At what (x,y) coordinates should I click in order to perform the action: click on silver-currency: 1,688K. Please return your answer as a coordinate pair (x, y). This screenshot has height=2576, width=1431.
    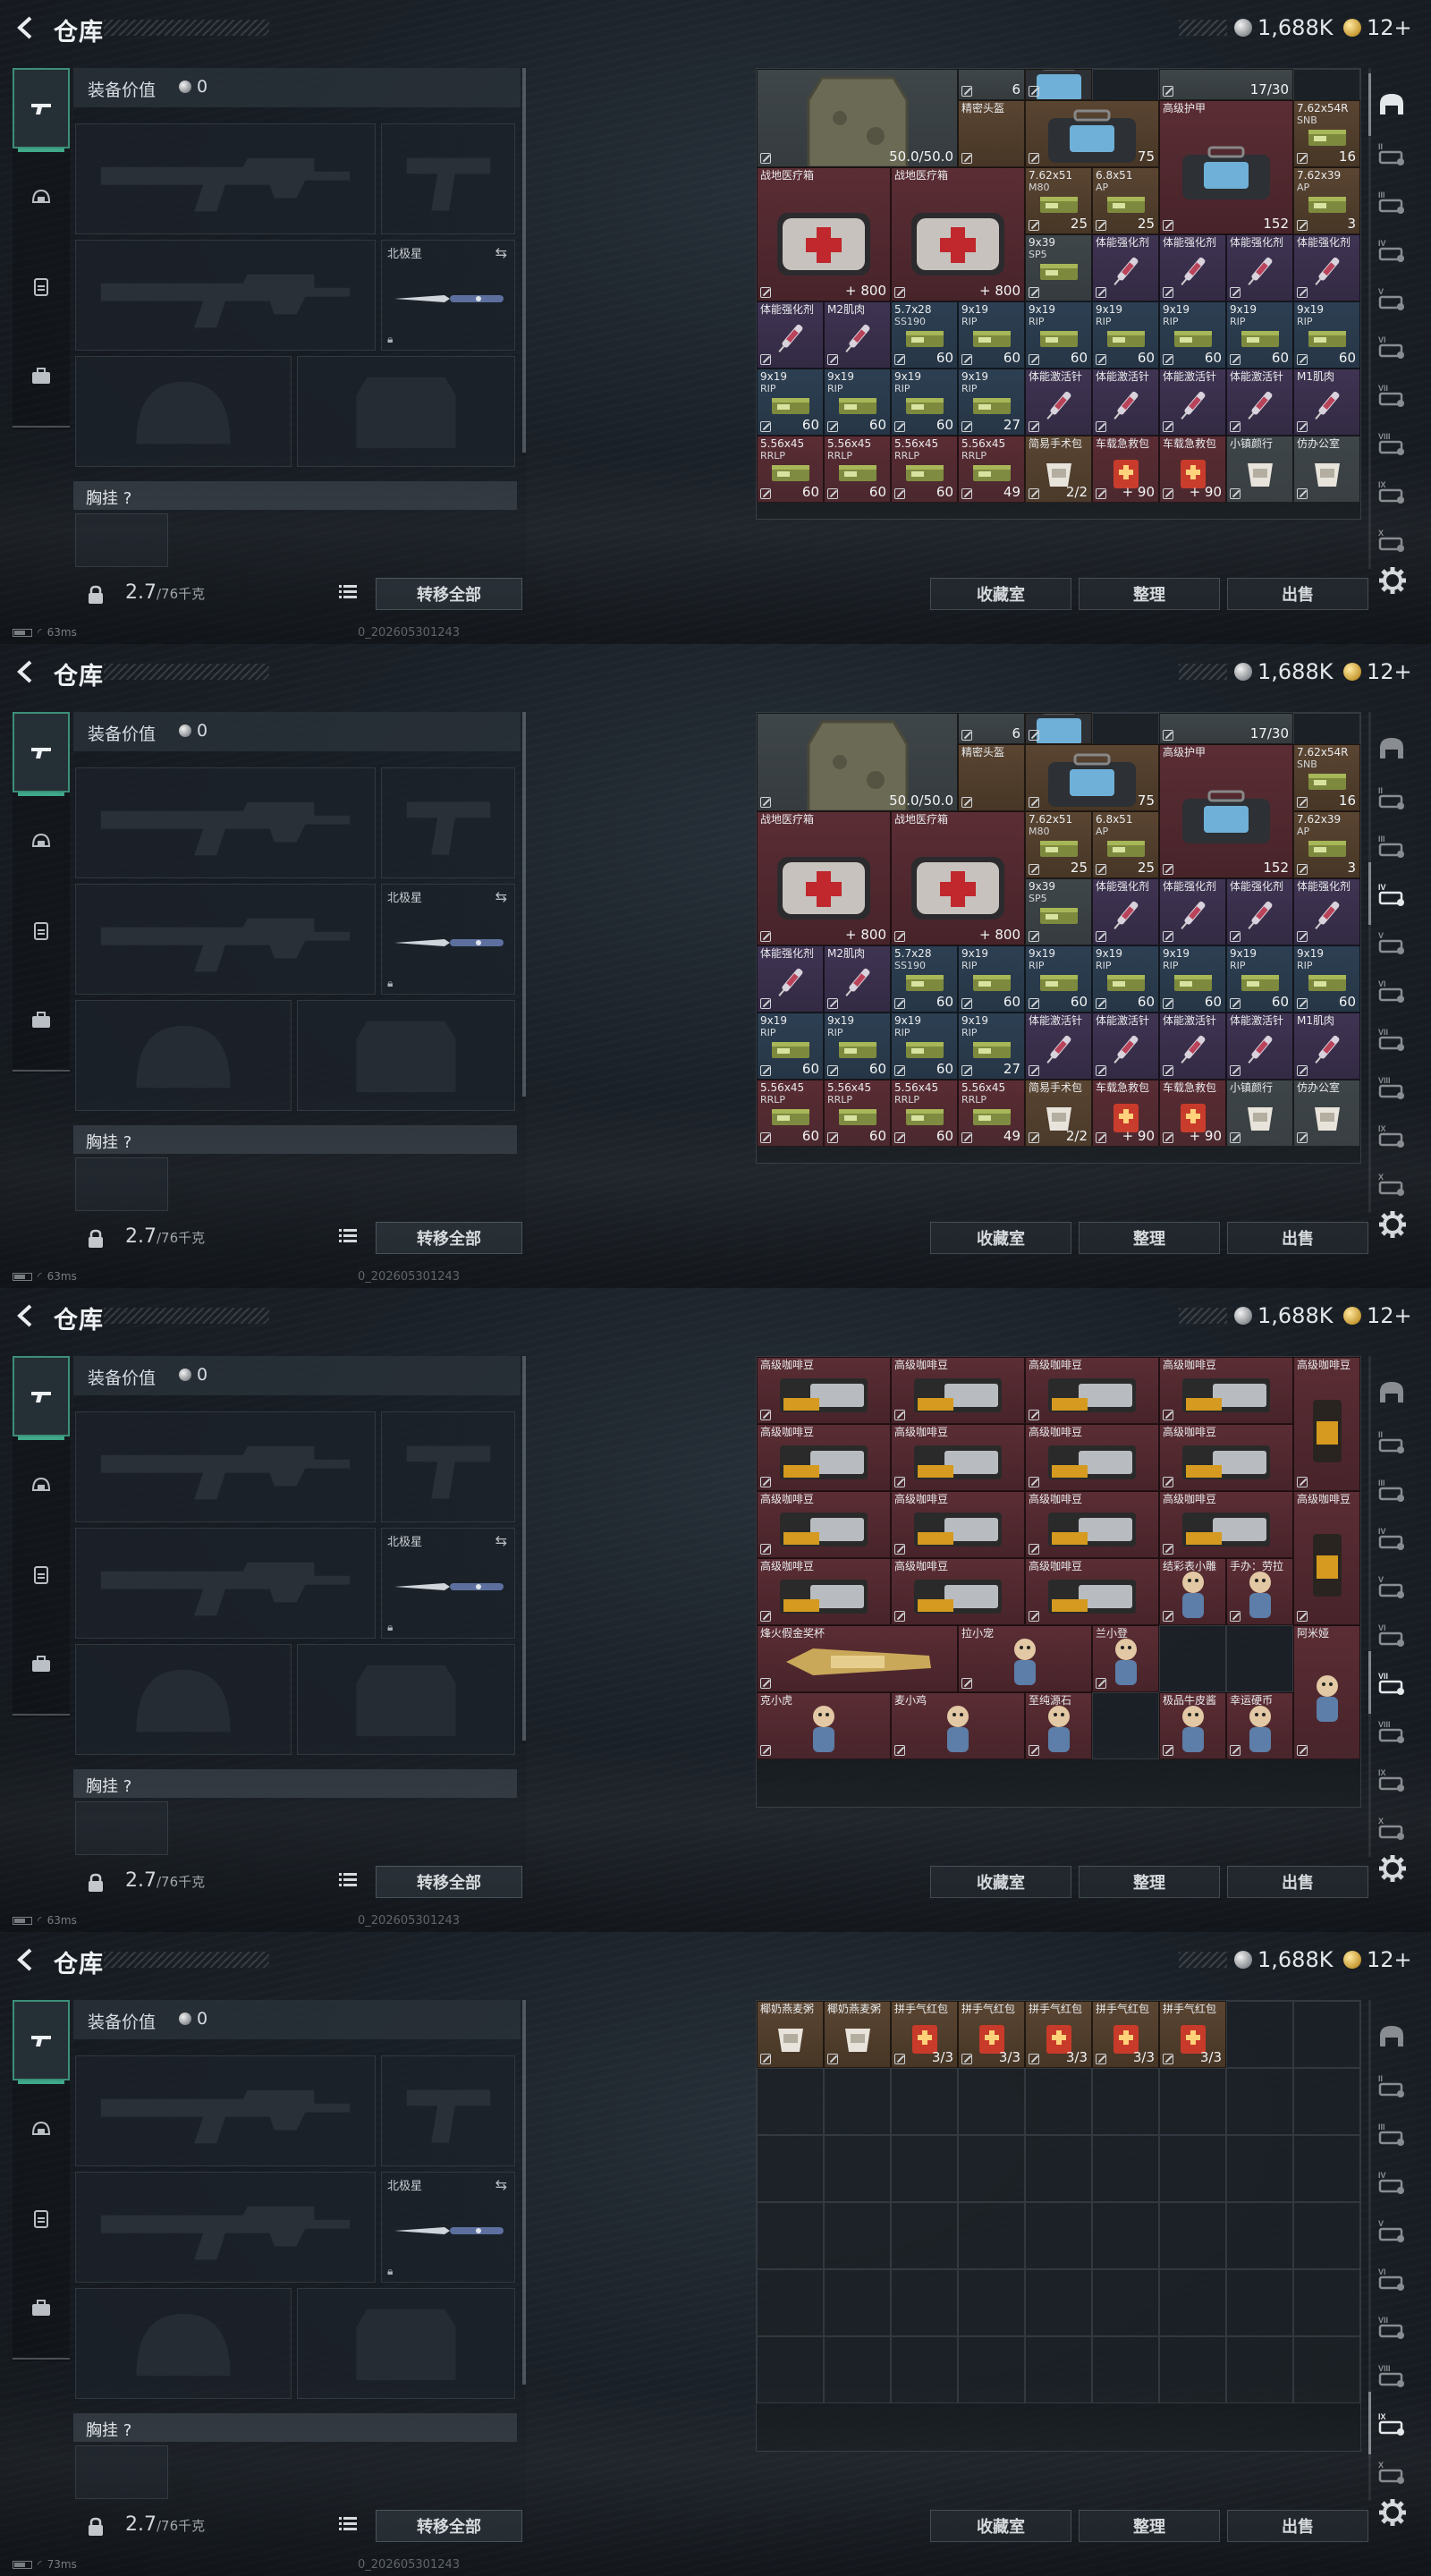
    Looking at the image, I should click on (1283, 1315).